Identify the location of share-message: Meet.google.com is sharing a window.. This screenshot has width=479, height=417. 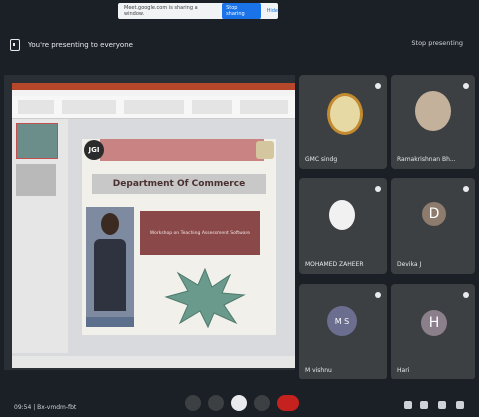
(161, 11).